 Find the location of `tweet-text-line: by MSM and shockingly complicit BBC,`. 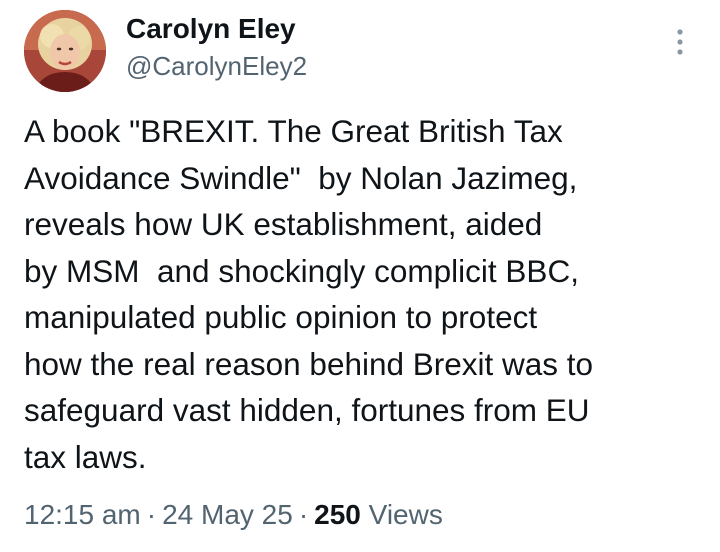

tweet-text-line: by MSM and shockingly complicit BBC, is located at coordinates (301, 270).